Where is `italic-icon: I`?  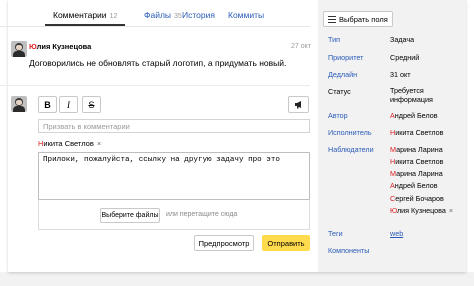
italic-icon: I is located at coordinates (68, 104).